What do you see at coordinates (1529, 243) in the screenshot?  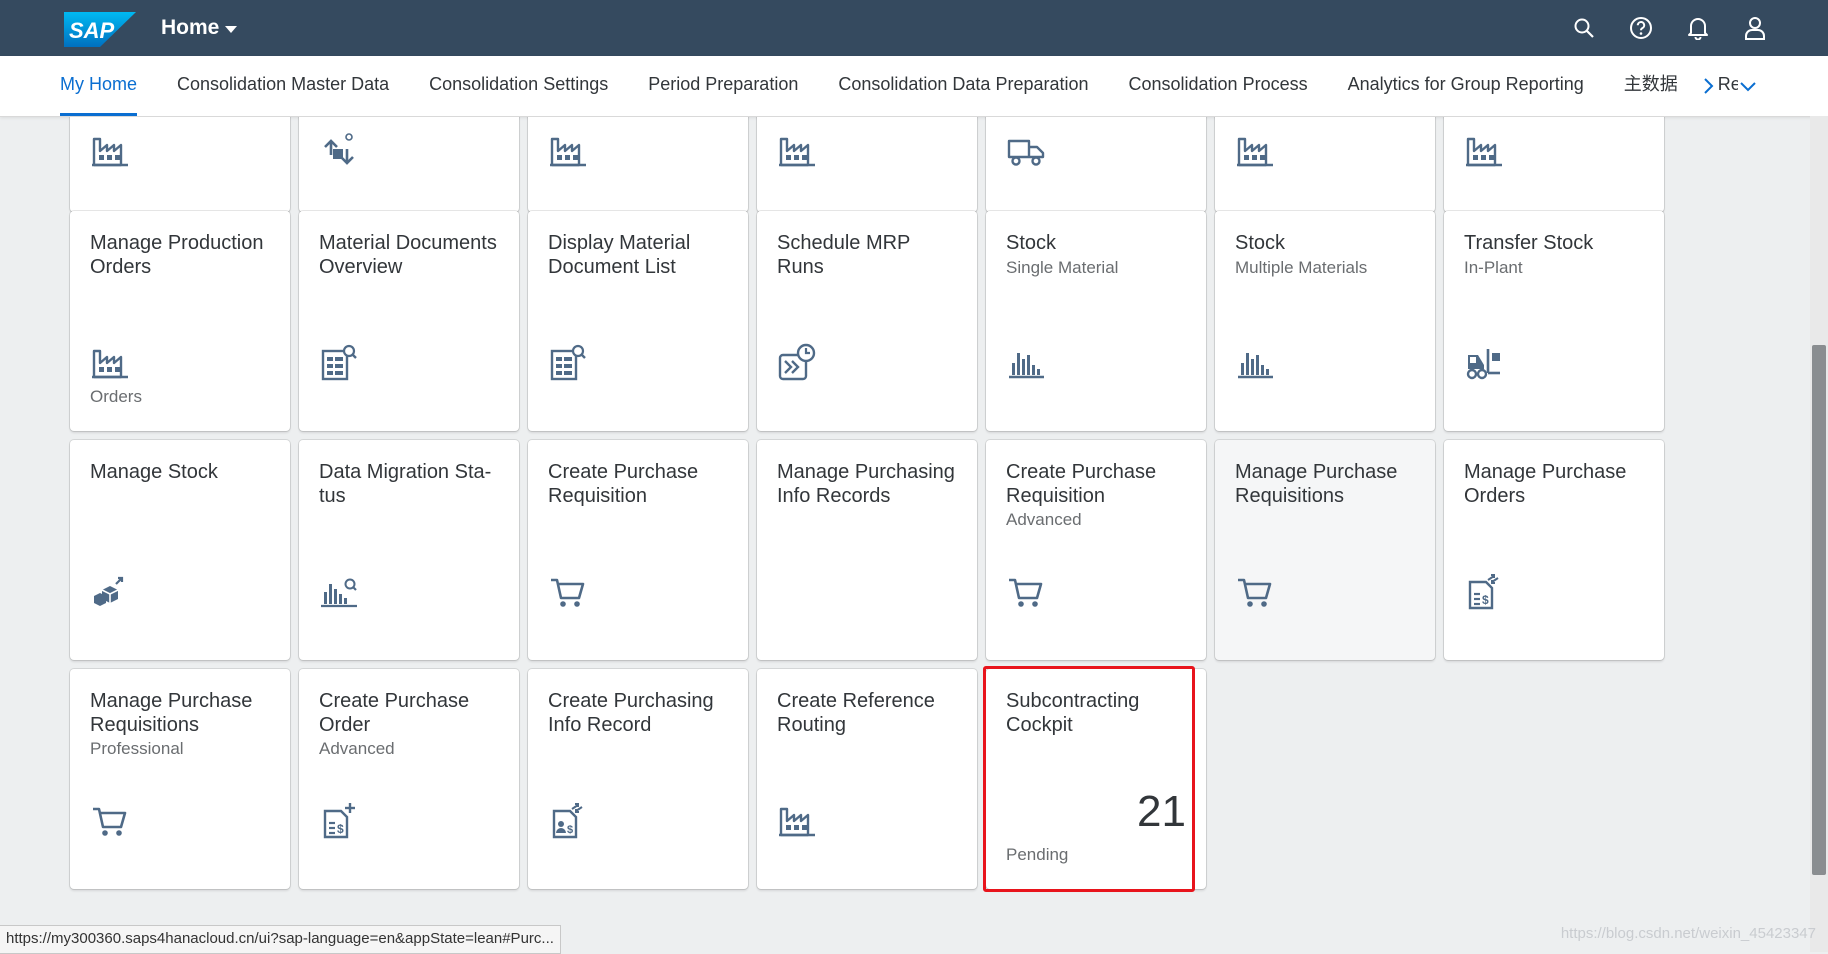 I see `tile-title: Transfer Stock` at bounding box center [1529, 243].